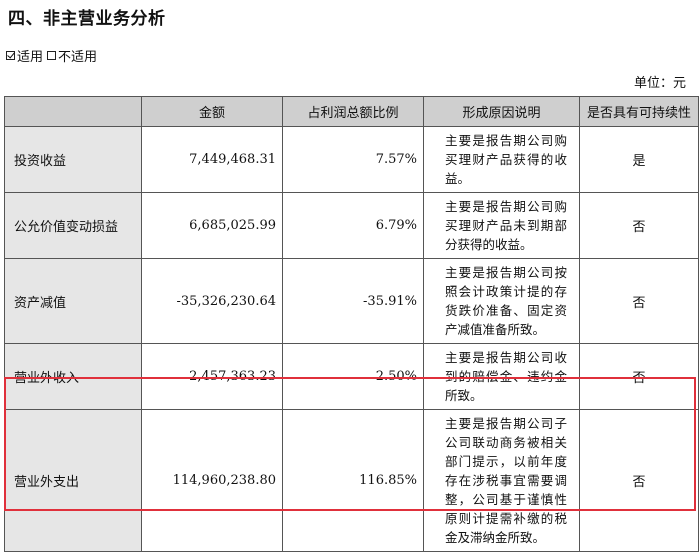  What do you see at coordinates (659, 83) in the screenshot?
I see `unit-label: 单位：元` at bounding box center [659, 83].